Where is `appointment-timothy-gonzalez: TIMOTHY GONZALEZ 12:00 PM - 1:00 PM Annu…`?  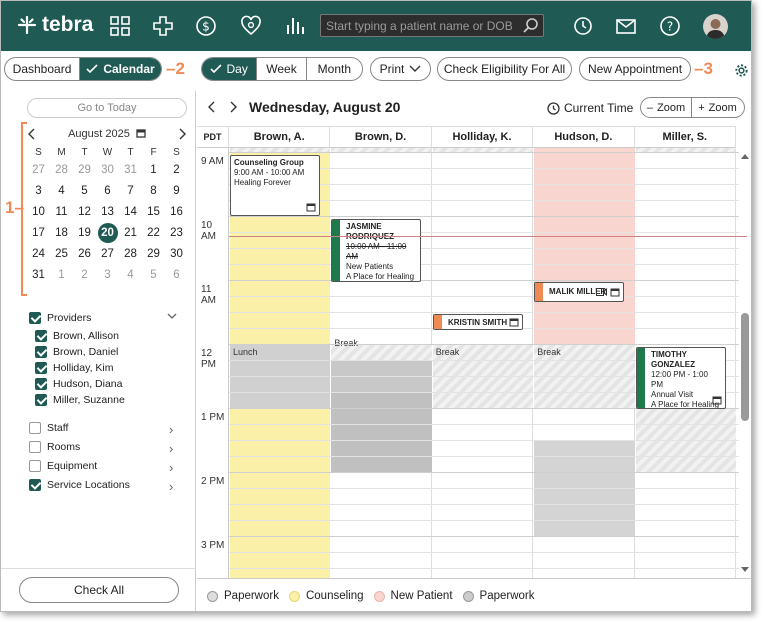
appointment-timothy-gonzalez: TIMOTHY GONZALEZ 12:00 PM - 1:00 PM Annu… is located at coordinates (681, 378).